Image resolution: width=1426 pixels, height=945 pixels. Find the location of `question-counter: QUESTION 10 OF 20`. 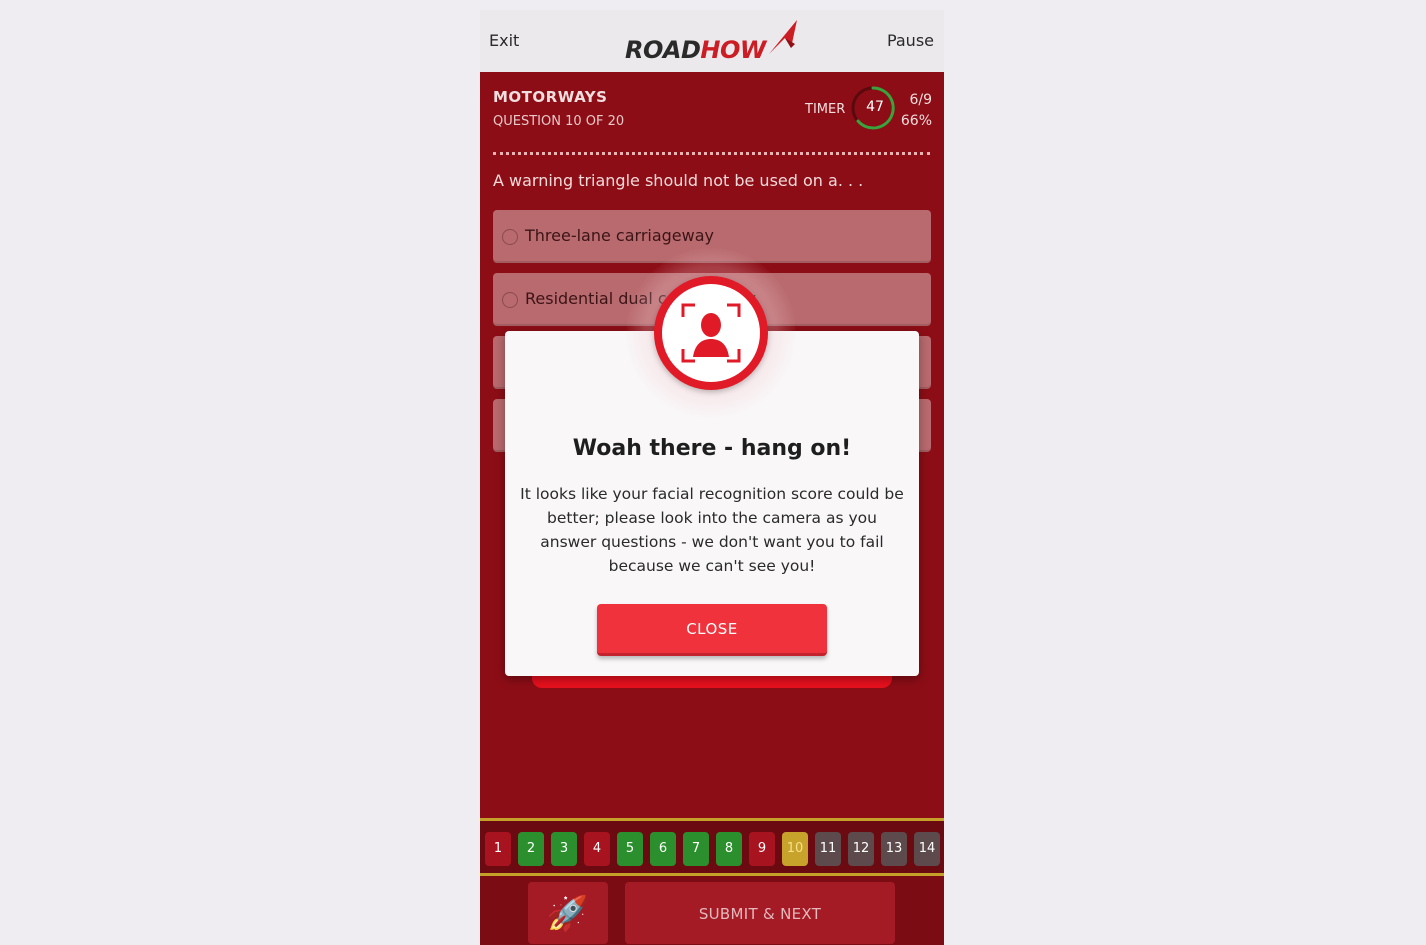

question-counter: QUESTION 10 OF 20 is located at coordinates (559, 121).